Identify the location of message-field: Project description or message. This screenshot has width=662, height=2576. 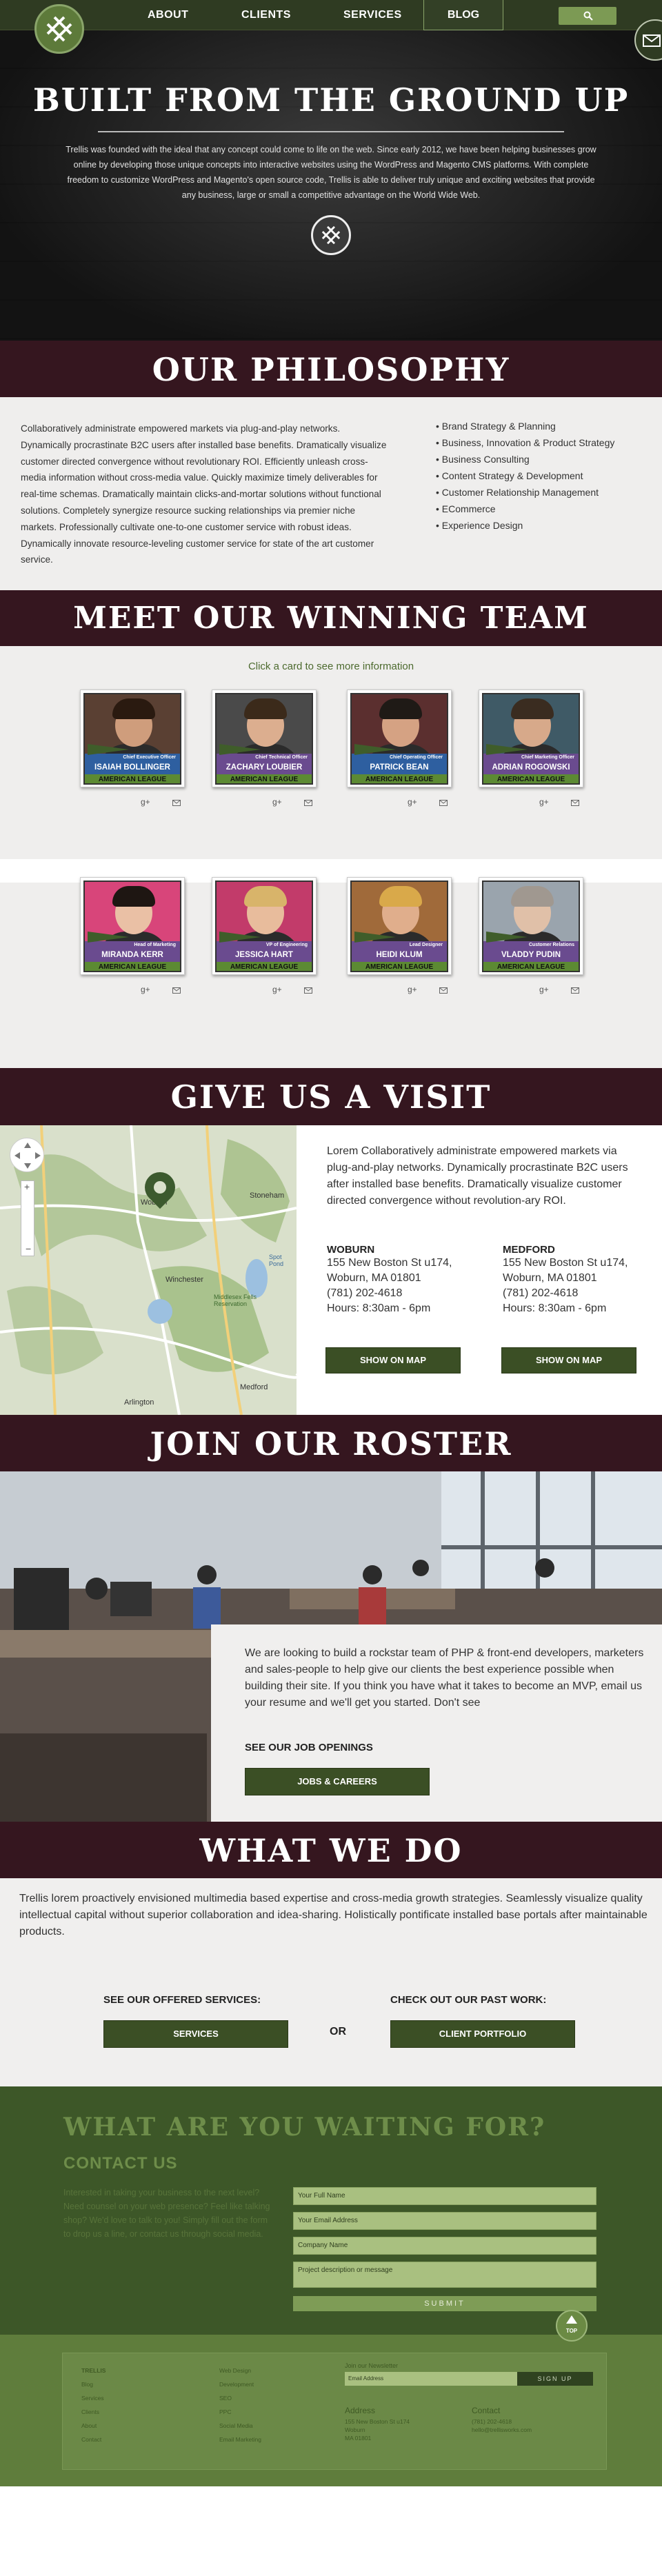
(444, 2275).